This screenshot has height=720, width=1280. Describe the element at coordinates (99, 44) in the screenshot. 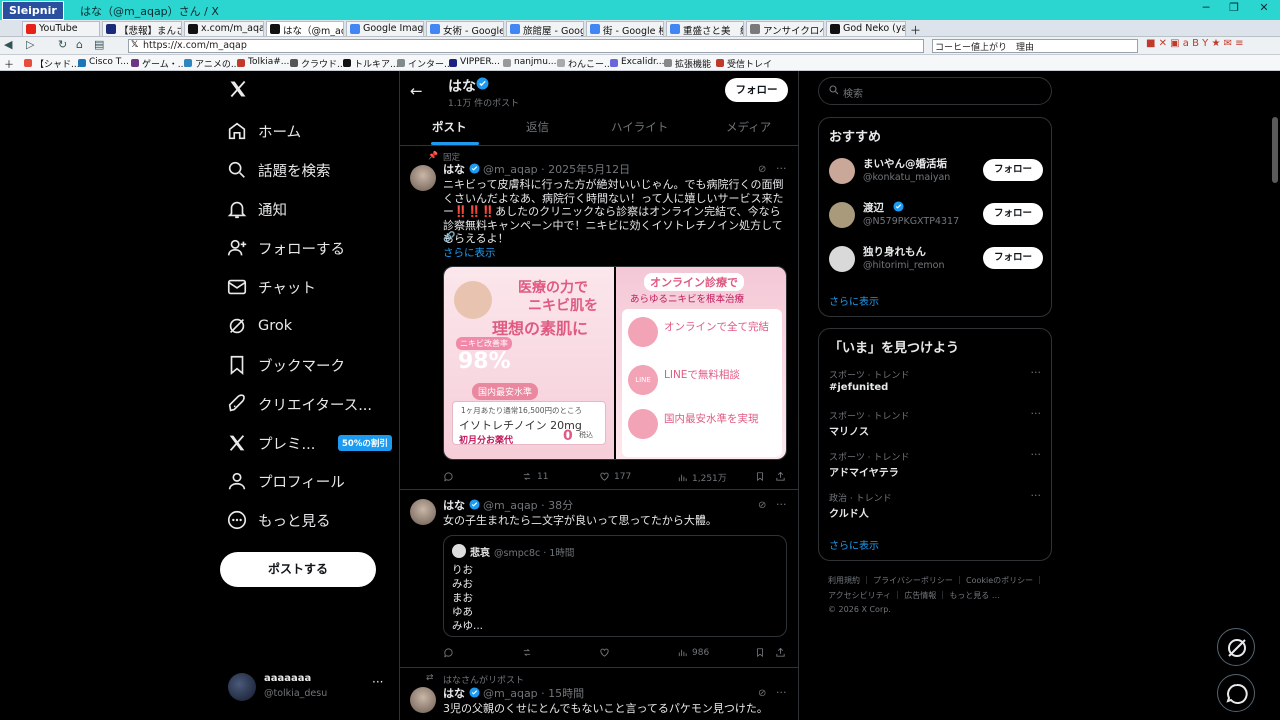

I see `page-icon: ▤` at that location.